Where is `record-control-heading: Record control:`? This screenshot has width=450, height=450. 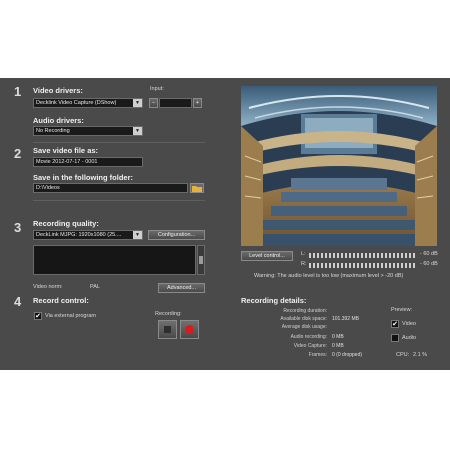 record-control-heading: Record control: is located at coordinates (61, 300).